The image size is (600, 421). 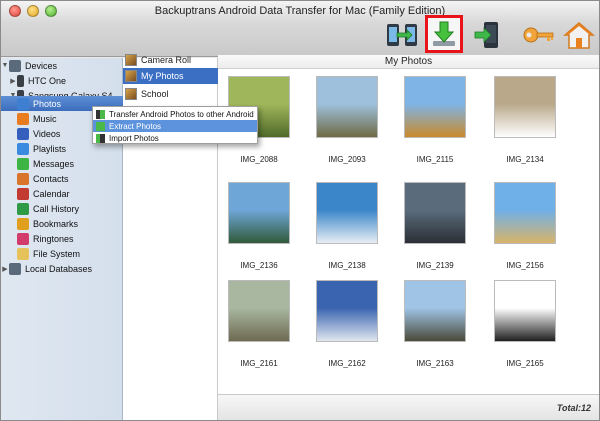 I want to click on phone-import-button, so click(x=487, y=35).